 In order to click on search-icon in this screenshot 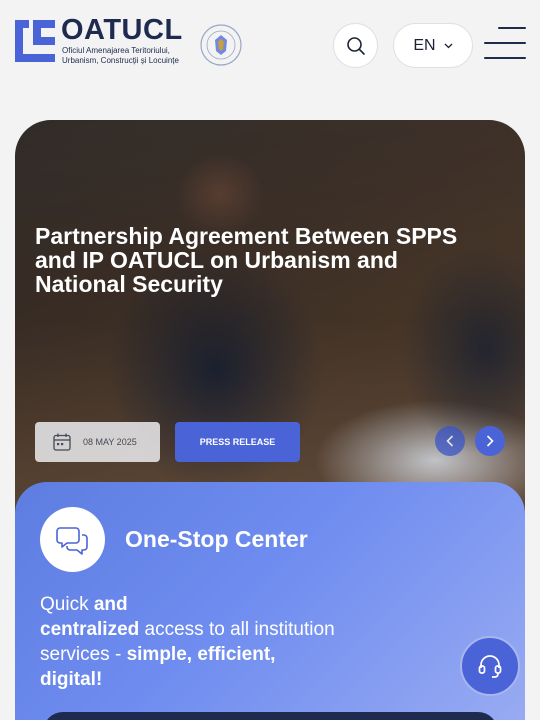, I will do `click(355, 45)`.